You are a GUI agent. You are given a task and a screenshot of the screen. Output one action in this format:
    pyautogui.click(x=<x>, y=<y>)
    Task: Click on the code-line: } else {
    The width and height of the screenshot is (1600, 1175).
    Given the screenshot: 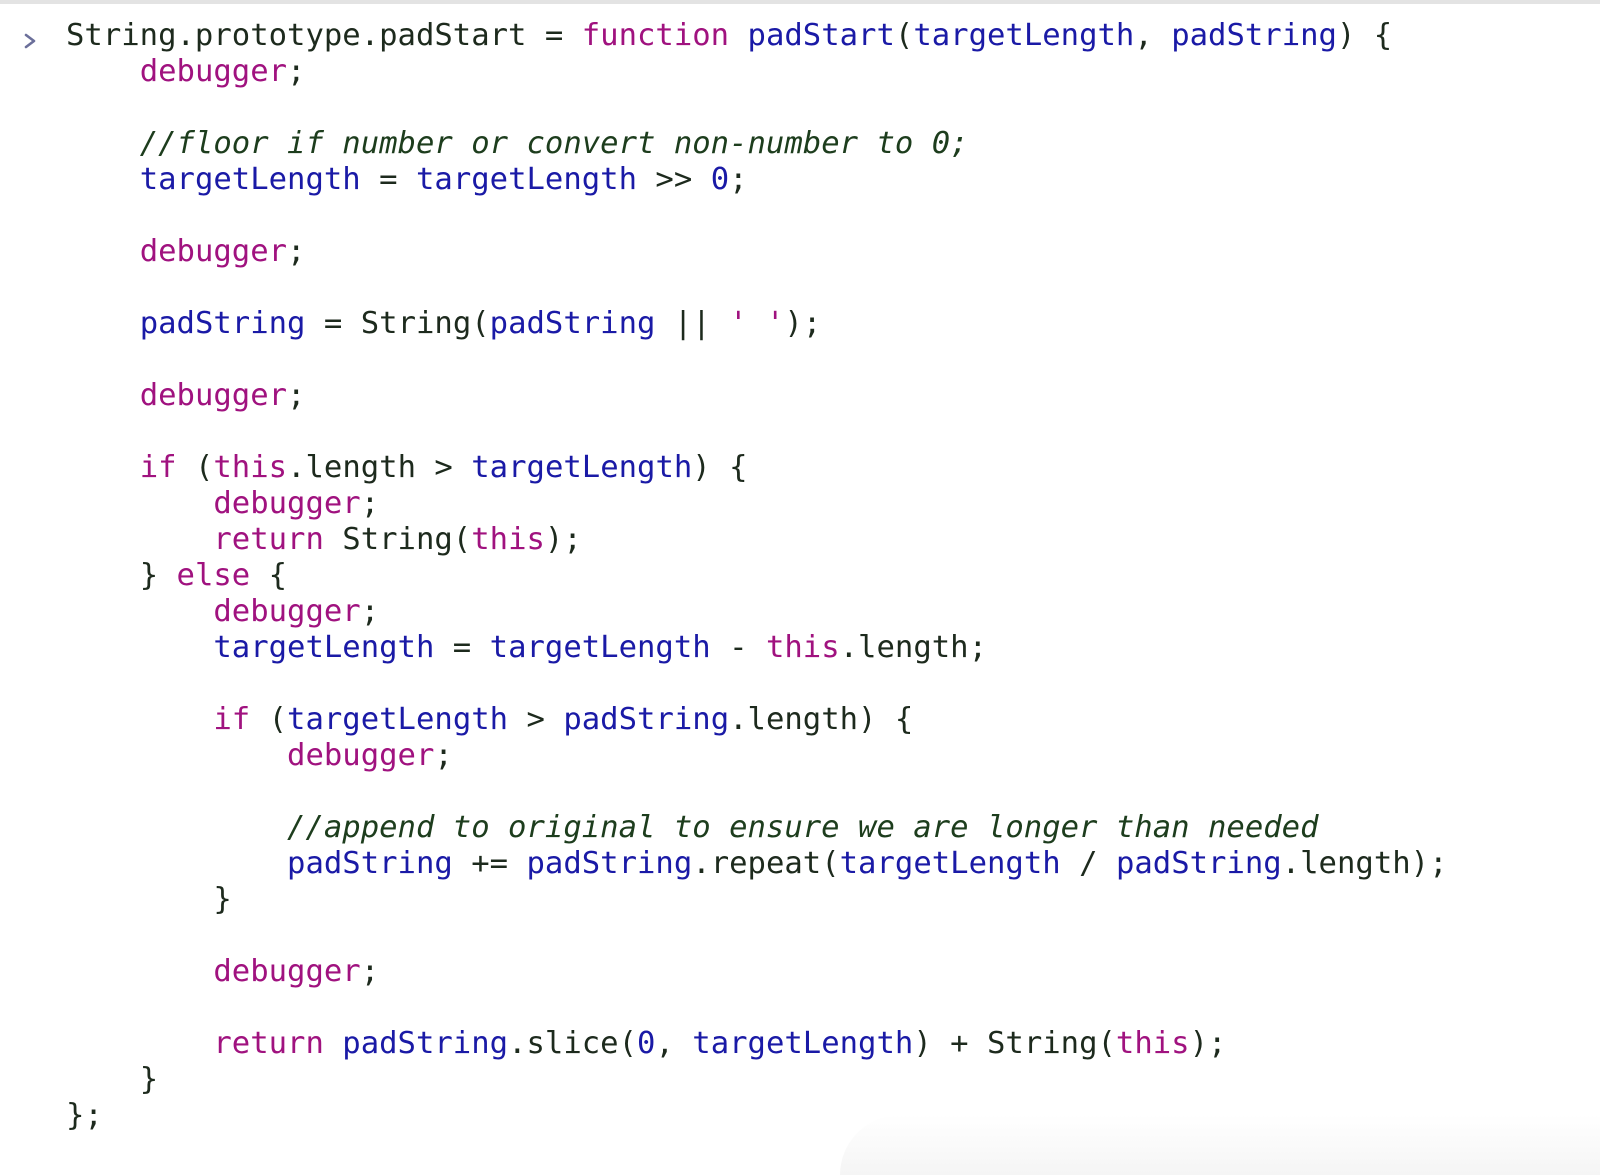 What is the action you would take?
    pyautogui.click(x=757, y=576)
    